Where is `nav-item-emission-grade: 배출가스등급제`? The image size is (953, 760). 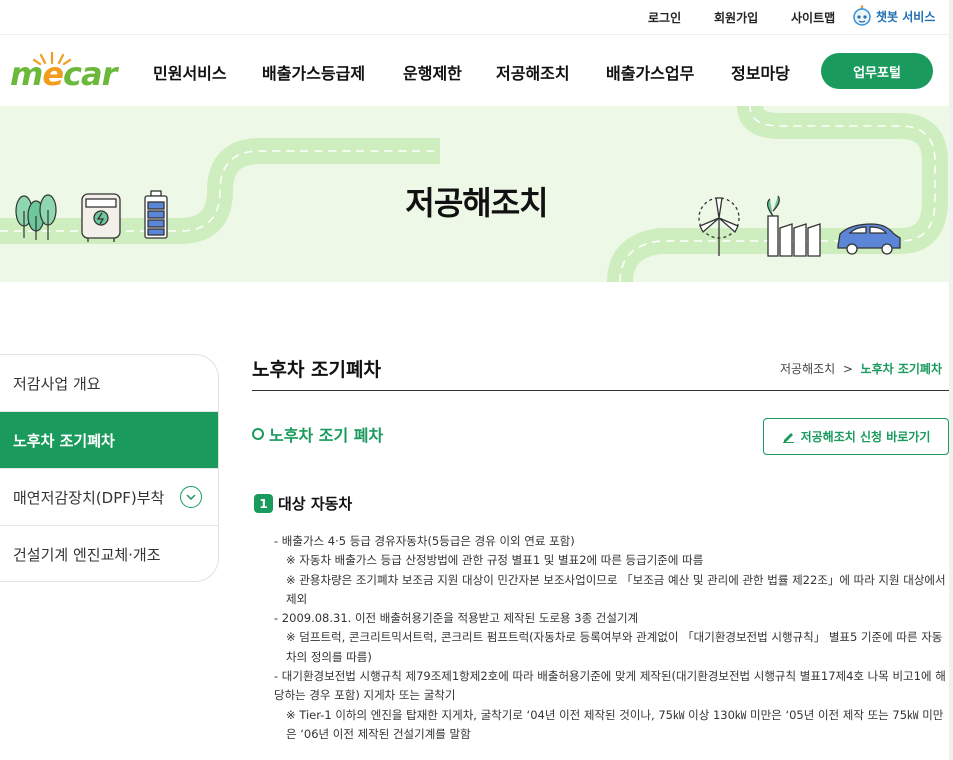
nav-item-emission-grade: 배출가스등급제 is located at coordinates (313, 72).